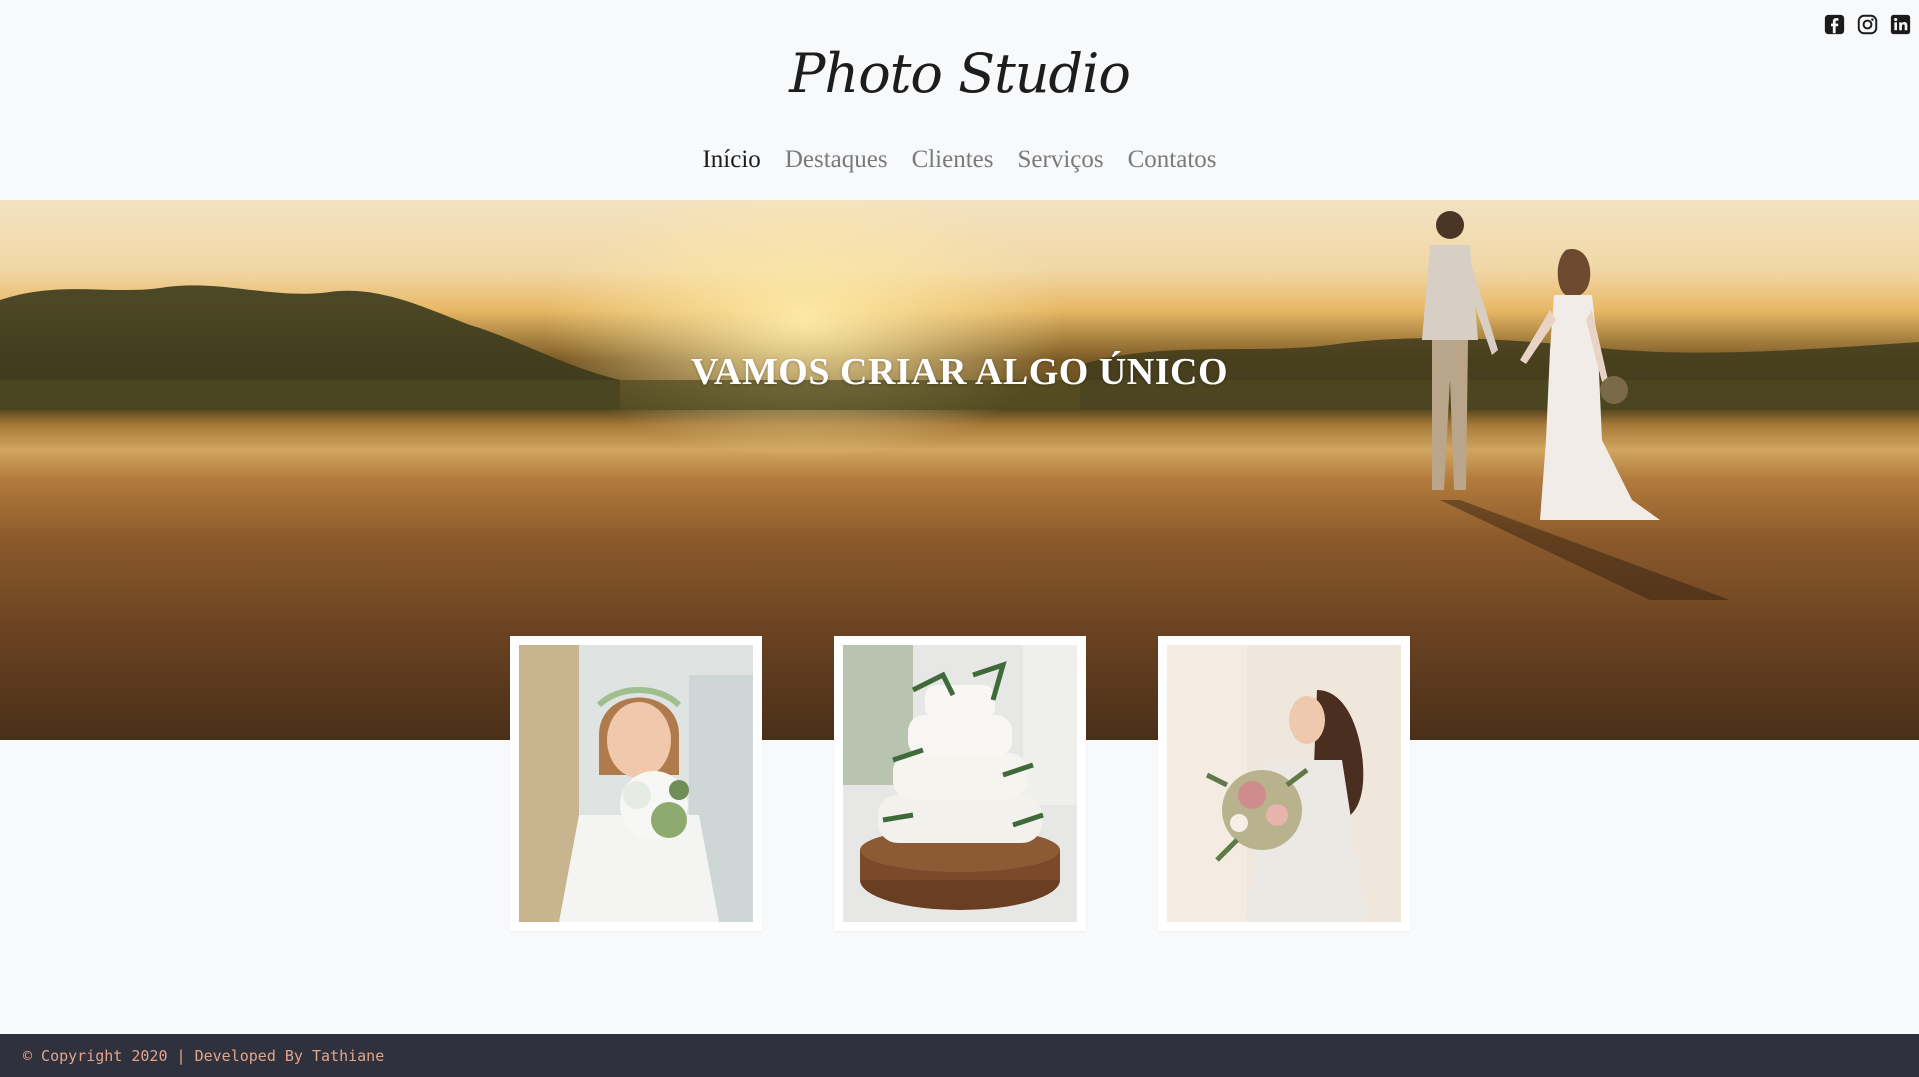 This screenshot has width=1919, height=1077. Describe the element at coordinates (1576, 405) in the screenshot. I see `couple-silhouette` at that location.